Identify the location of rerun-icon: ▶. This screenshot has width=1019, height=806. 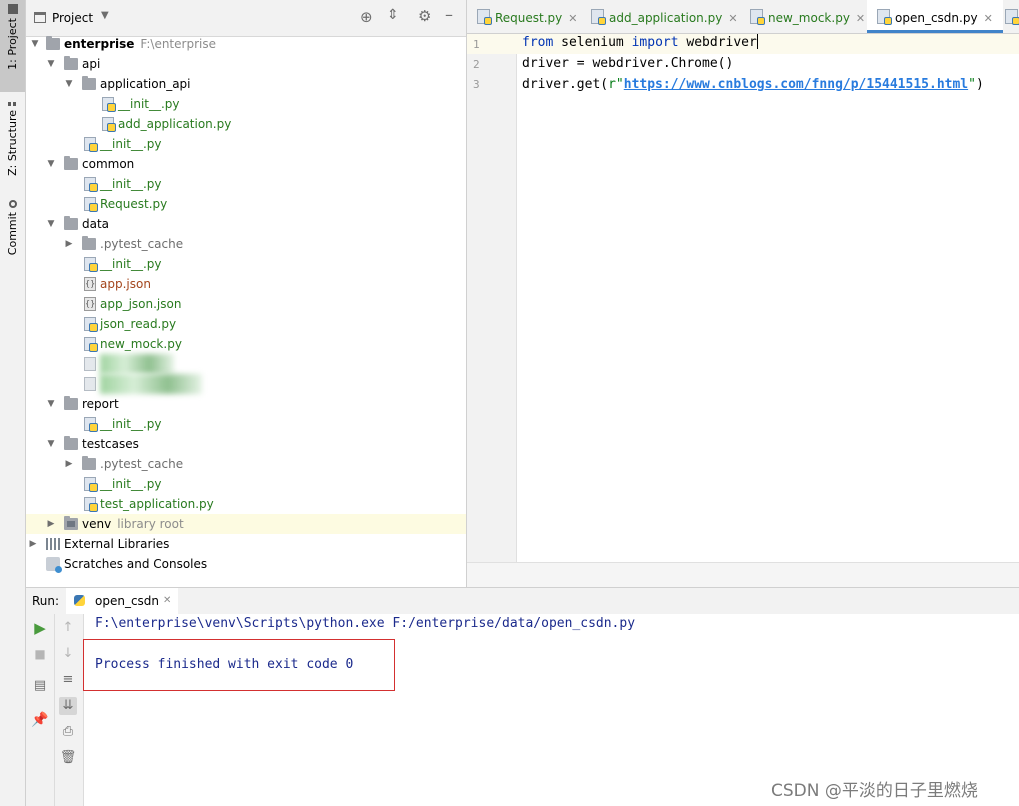
(40, 628).